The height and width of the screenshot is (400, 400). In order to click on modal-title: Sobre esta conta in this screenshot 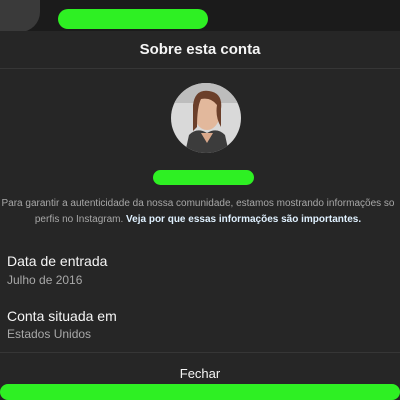, I will do `click(200, 49)`.